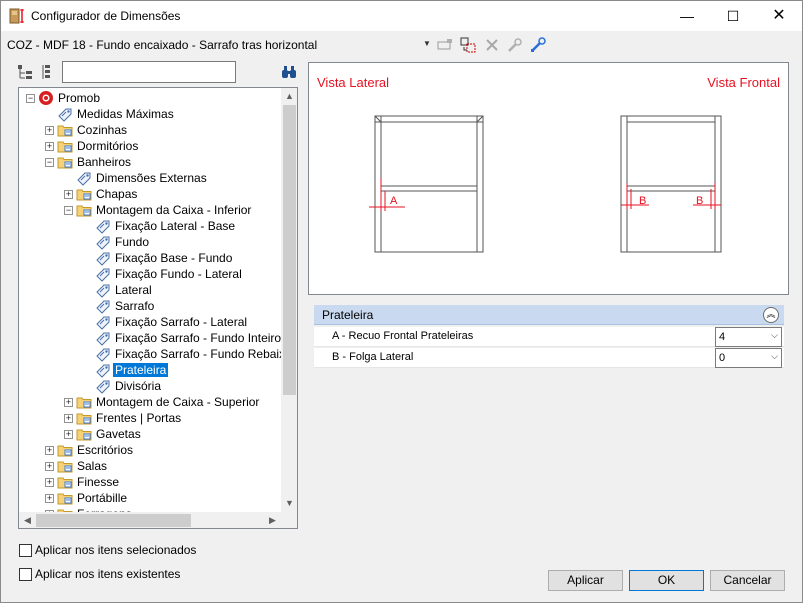  Describe the element at coordinates (164, 210) in the screenshot. I see `tree-item: Montagem da Caixa - Inferior` at that location.